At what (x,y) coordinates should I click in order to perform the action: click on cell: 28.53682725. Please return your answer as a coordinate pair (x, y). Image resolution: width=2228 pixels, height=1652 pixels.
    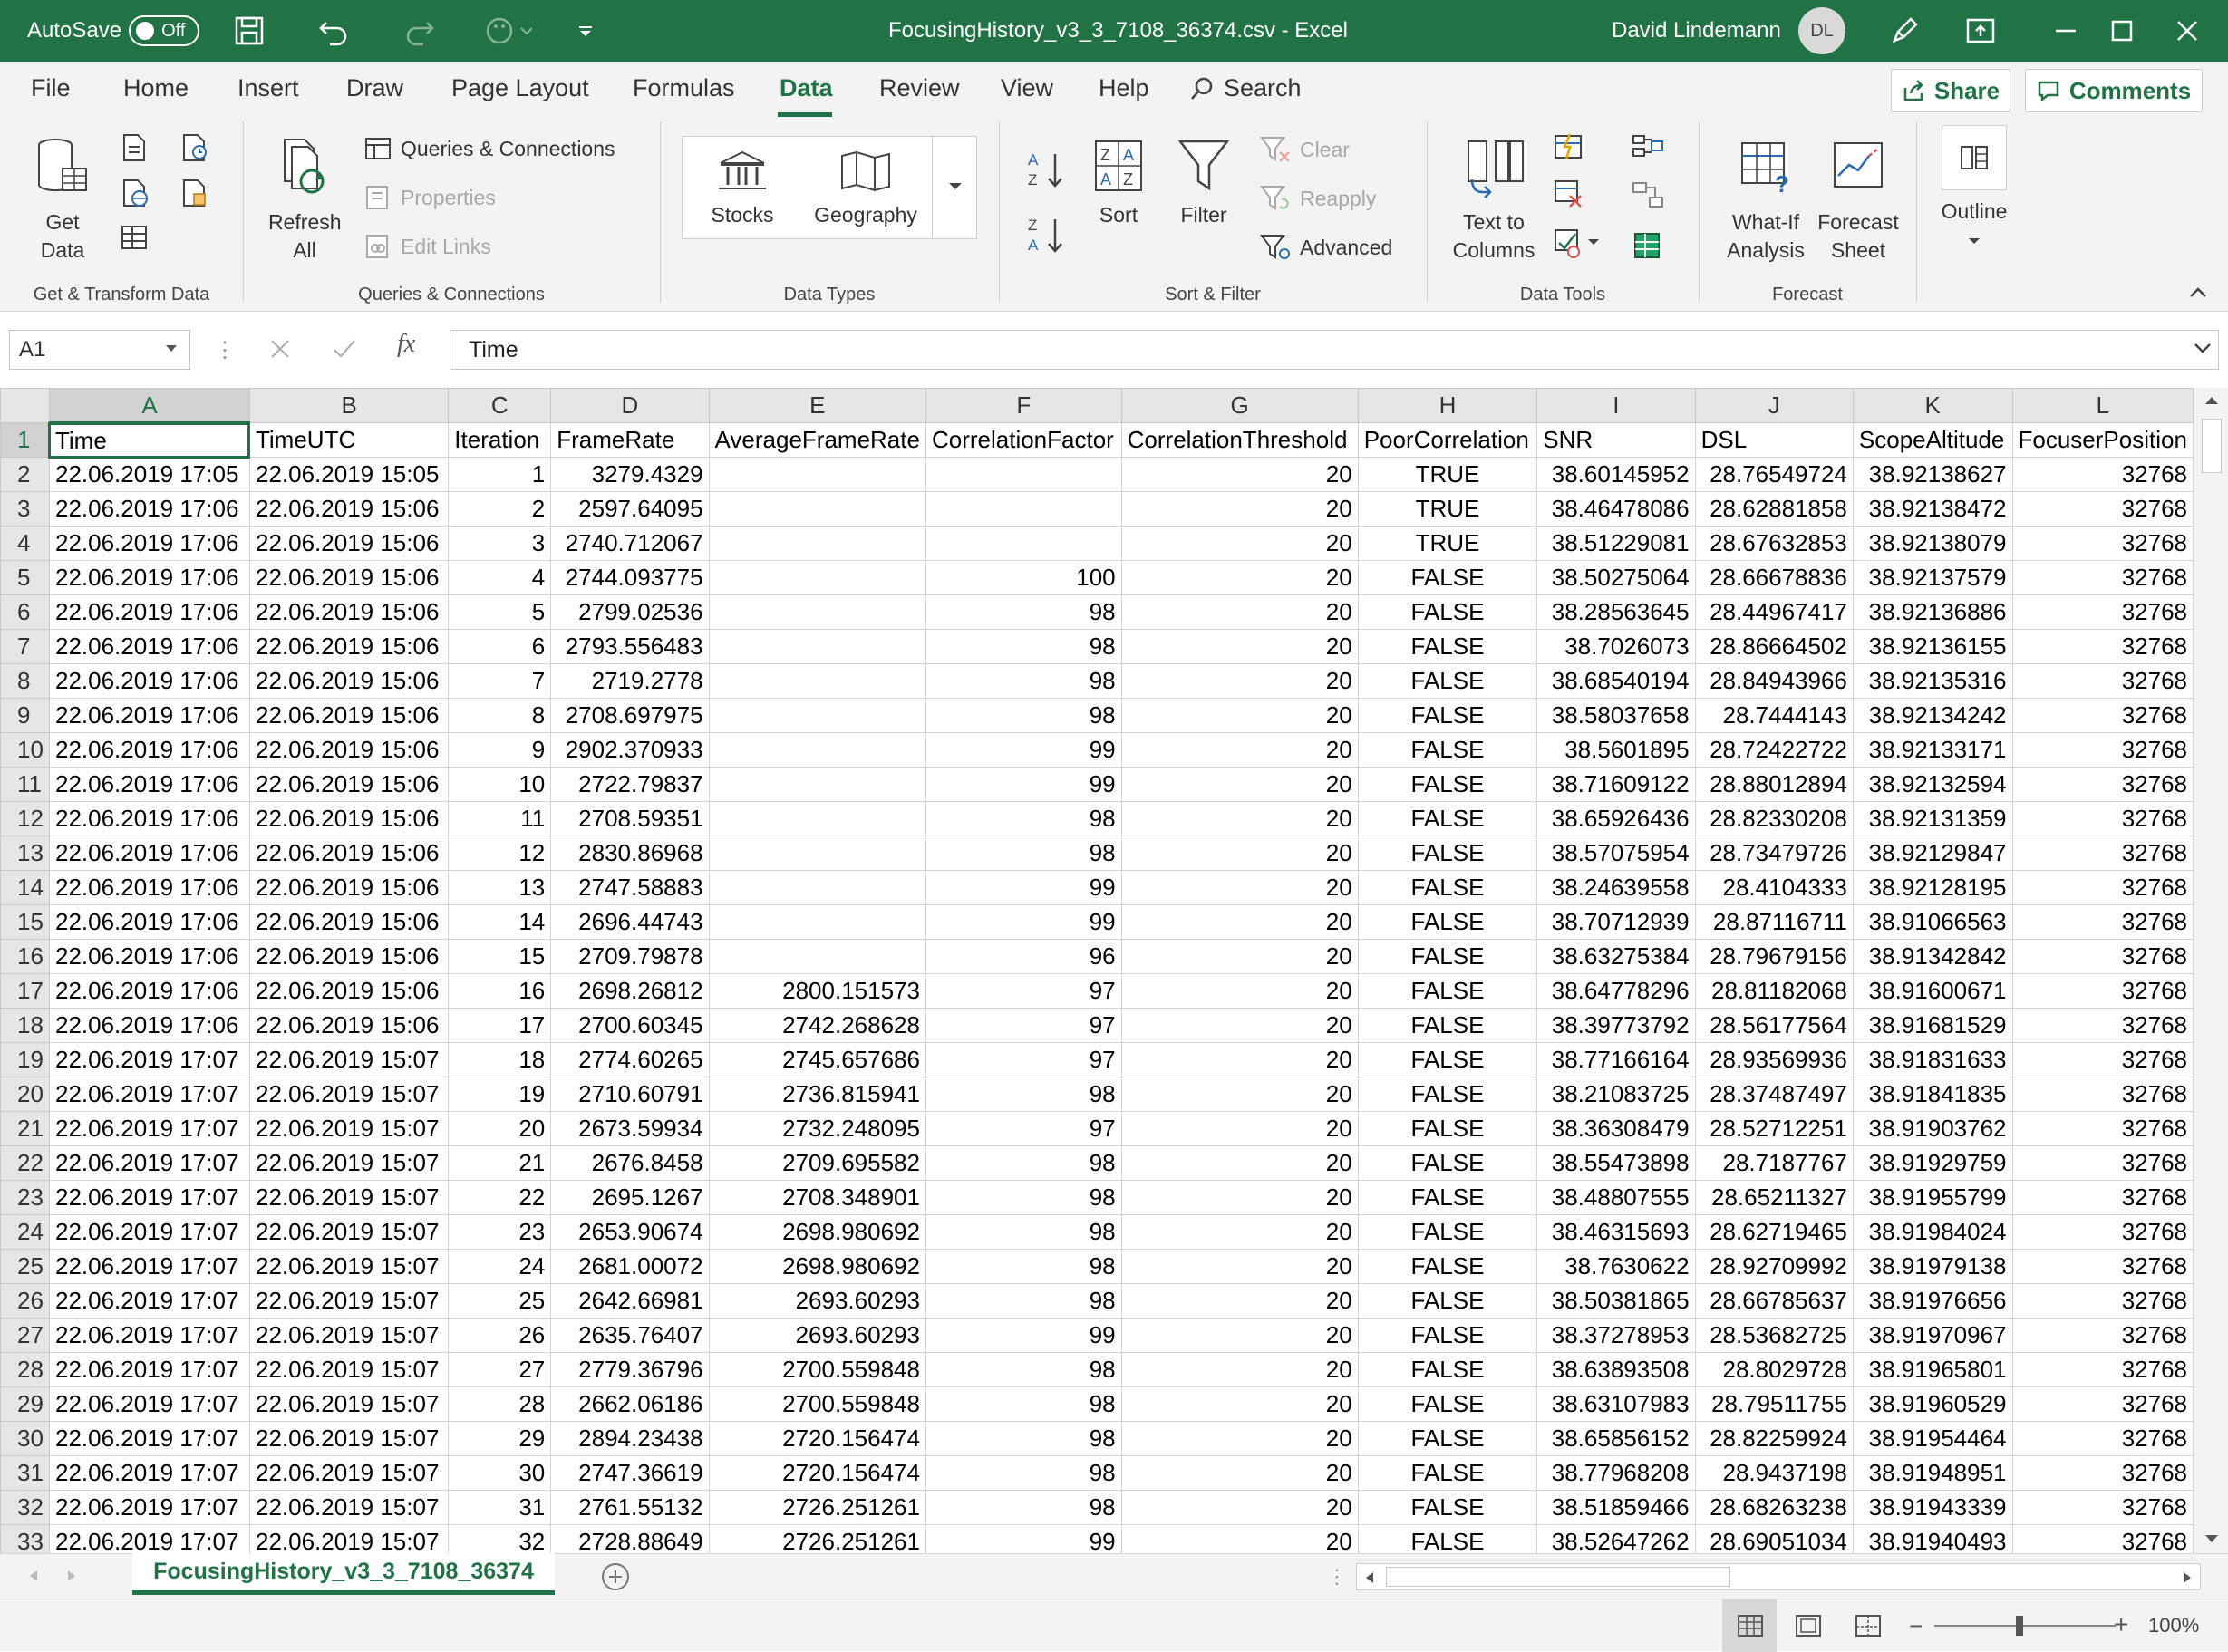
    Looking at the image, I should click on (1774, 1335).